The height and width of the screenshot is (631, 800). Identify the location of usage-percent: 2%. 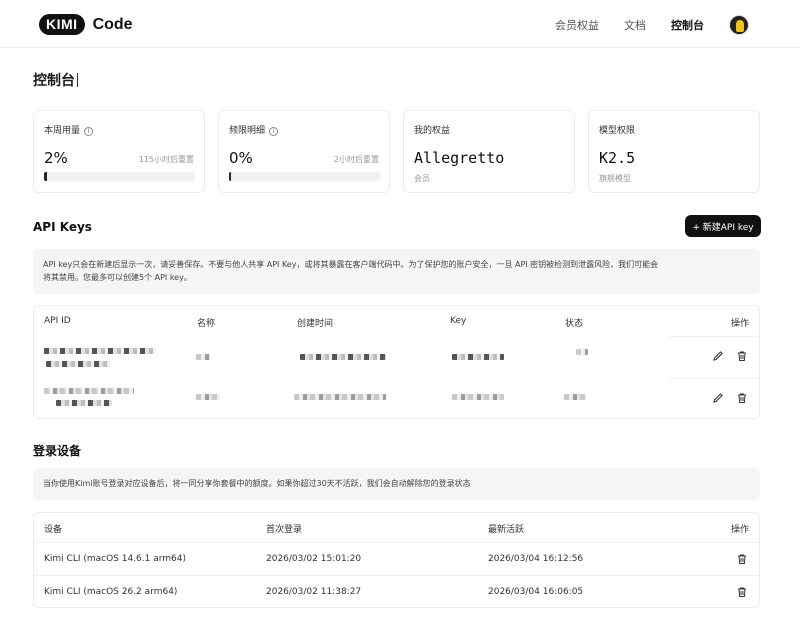
(56, 158).